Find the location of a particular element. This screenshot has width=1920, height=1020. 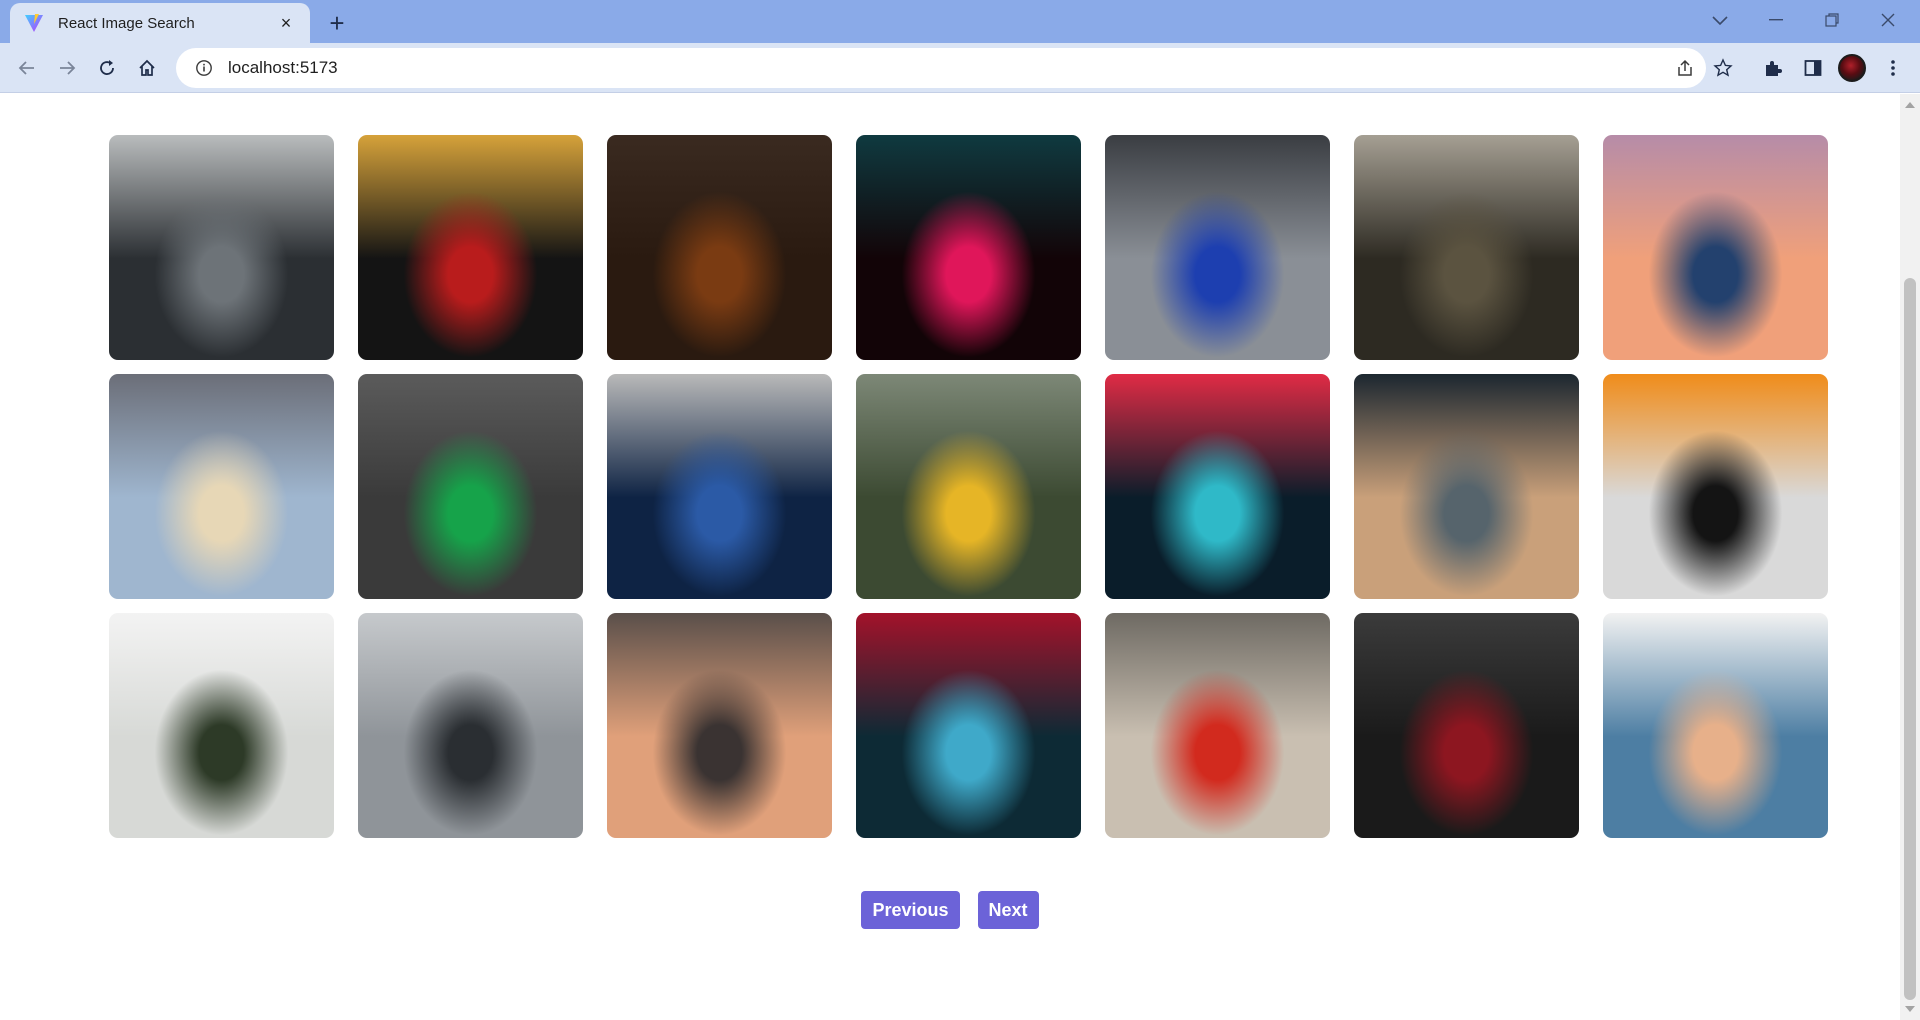

image-card-blue-sedan-at-sunset is located at coordinates (1715, 247).